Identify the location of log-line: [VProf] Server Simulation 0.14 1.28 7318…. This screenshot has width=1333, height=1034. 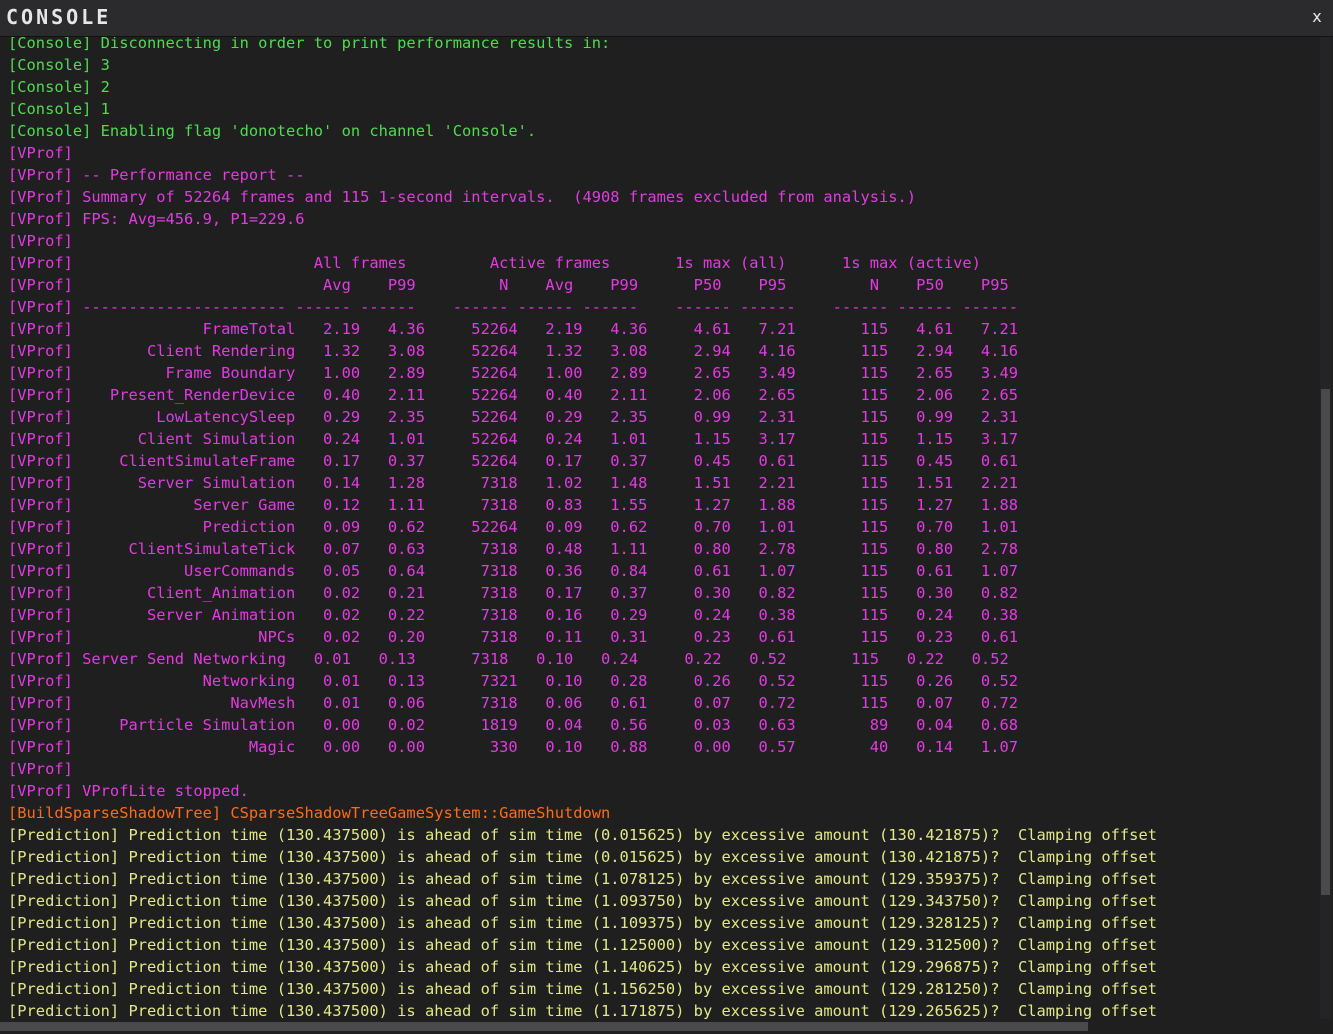
(513, 483).